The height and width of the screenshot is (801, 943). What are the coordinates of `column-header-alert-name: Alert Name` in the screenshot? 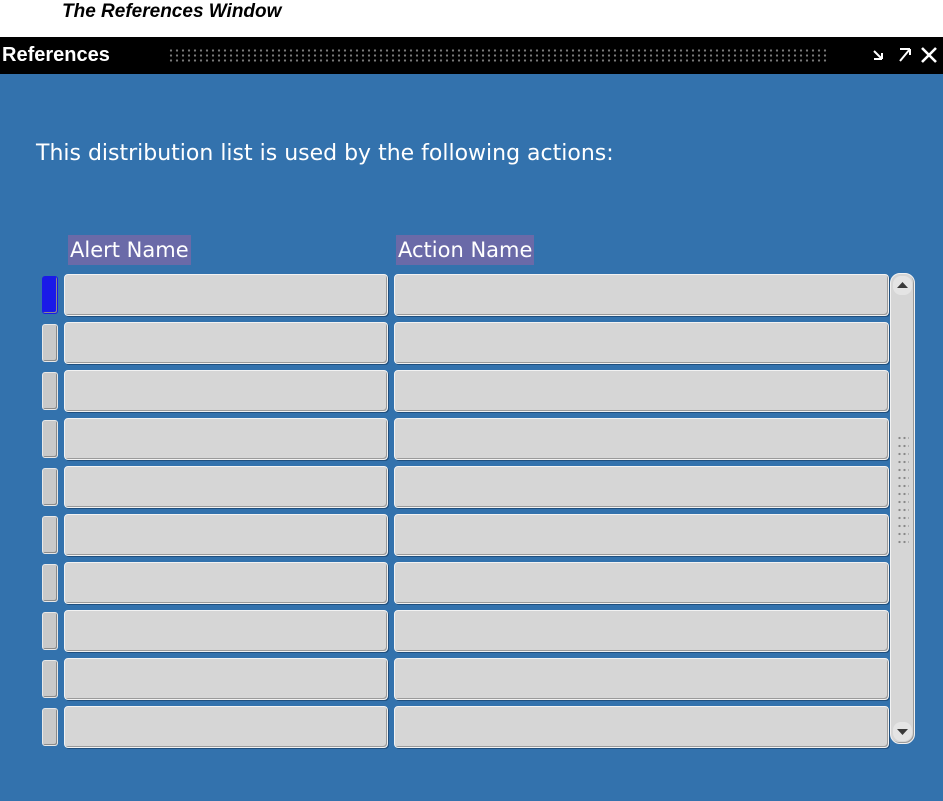 It's located at (129, 250).